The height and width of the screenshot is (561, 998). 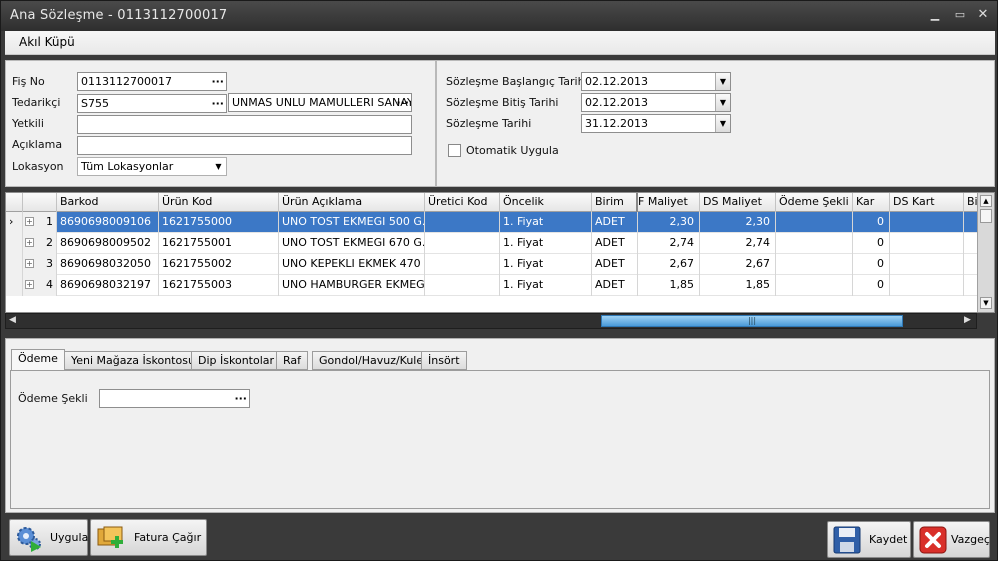 What do you see at coordinates (967, 320) in the screenshot?
I see `scroll-right-icon: ▶` at bounding box center [967, 320].